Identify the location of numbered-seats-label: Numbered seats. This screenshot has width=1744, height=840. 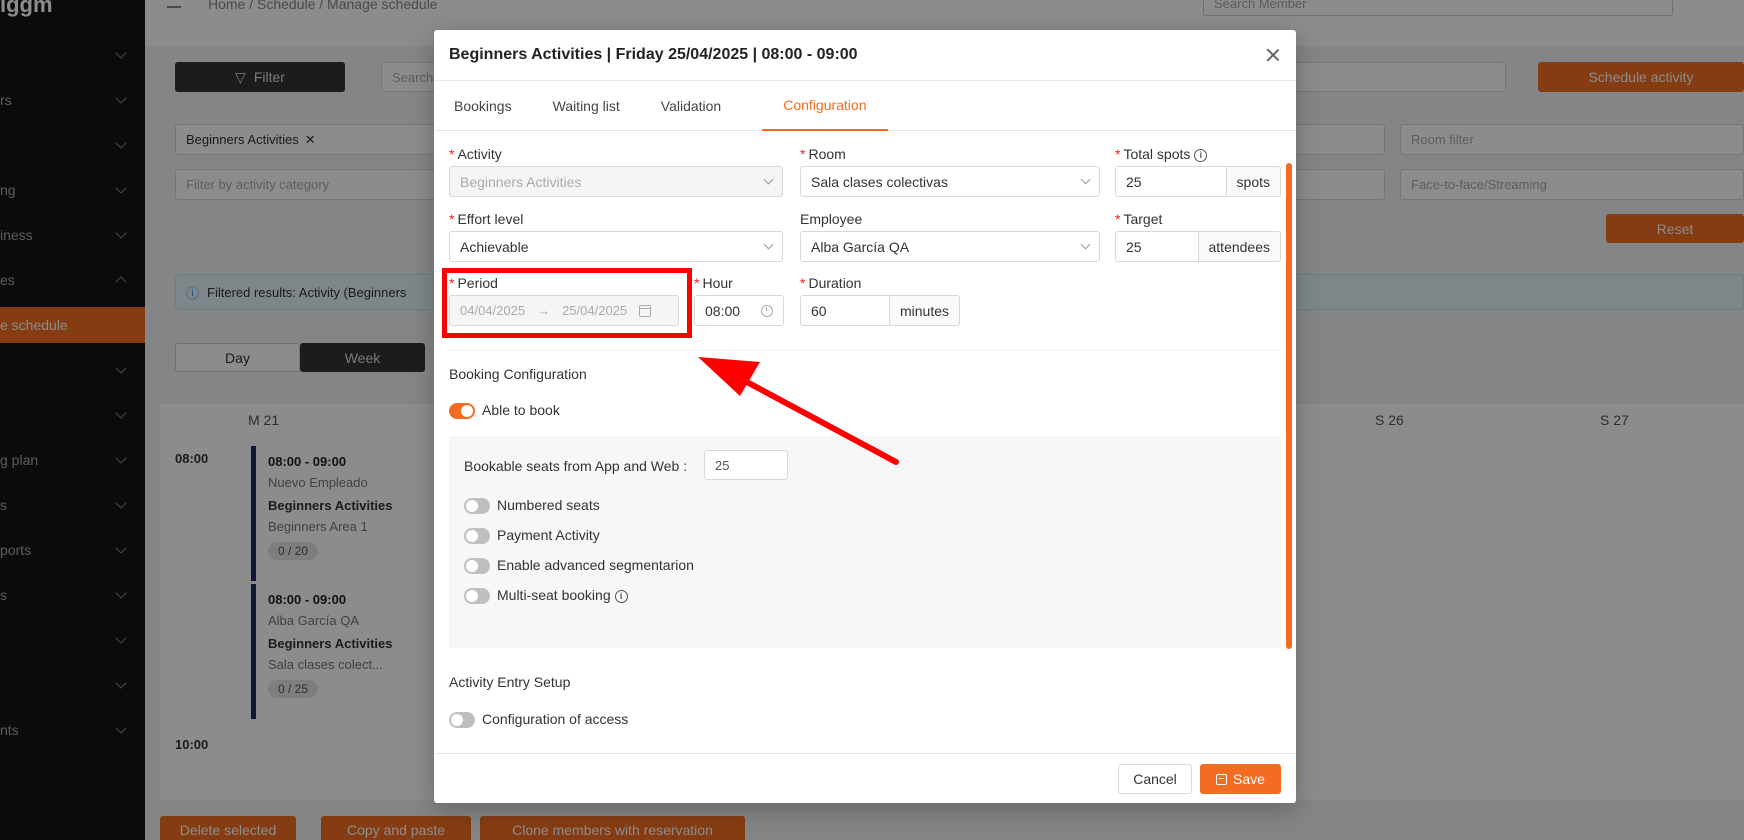
(548, 505).